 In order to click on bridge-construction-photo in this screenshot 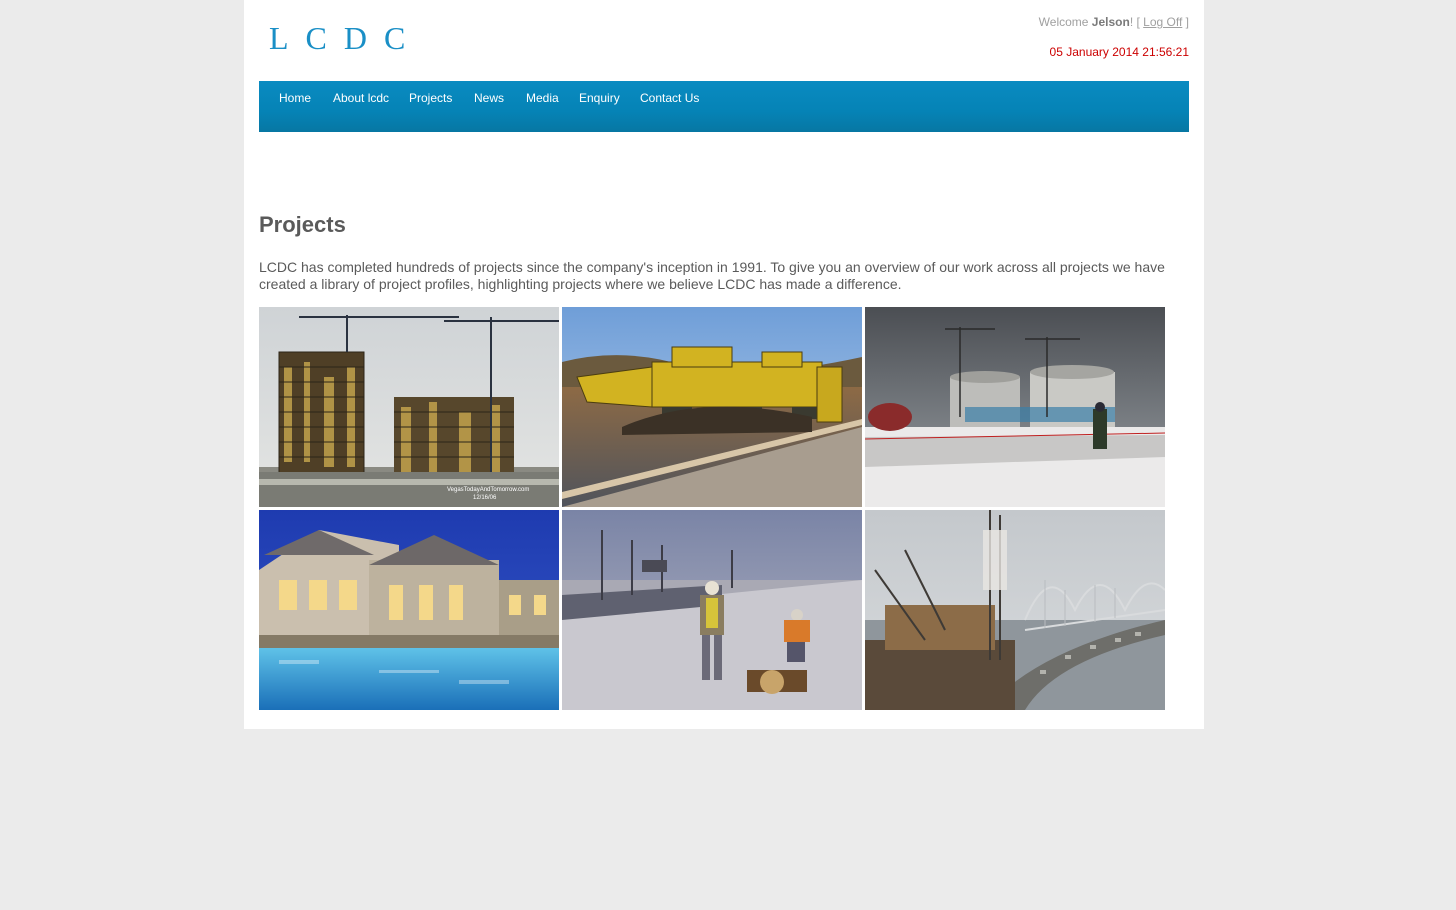, I will do `click(1015, 610)`.